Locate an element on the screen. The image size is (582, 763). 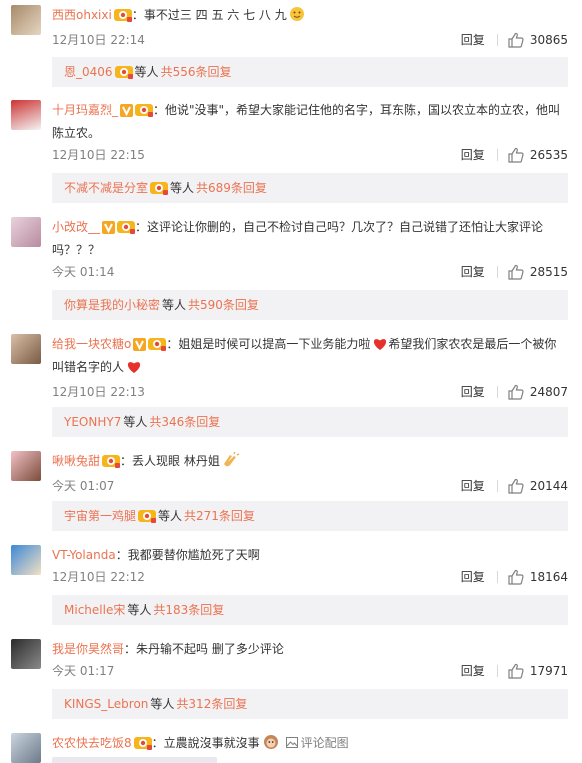
reply-username: Michelle宋 is located at coordinates (94, 610).